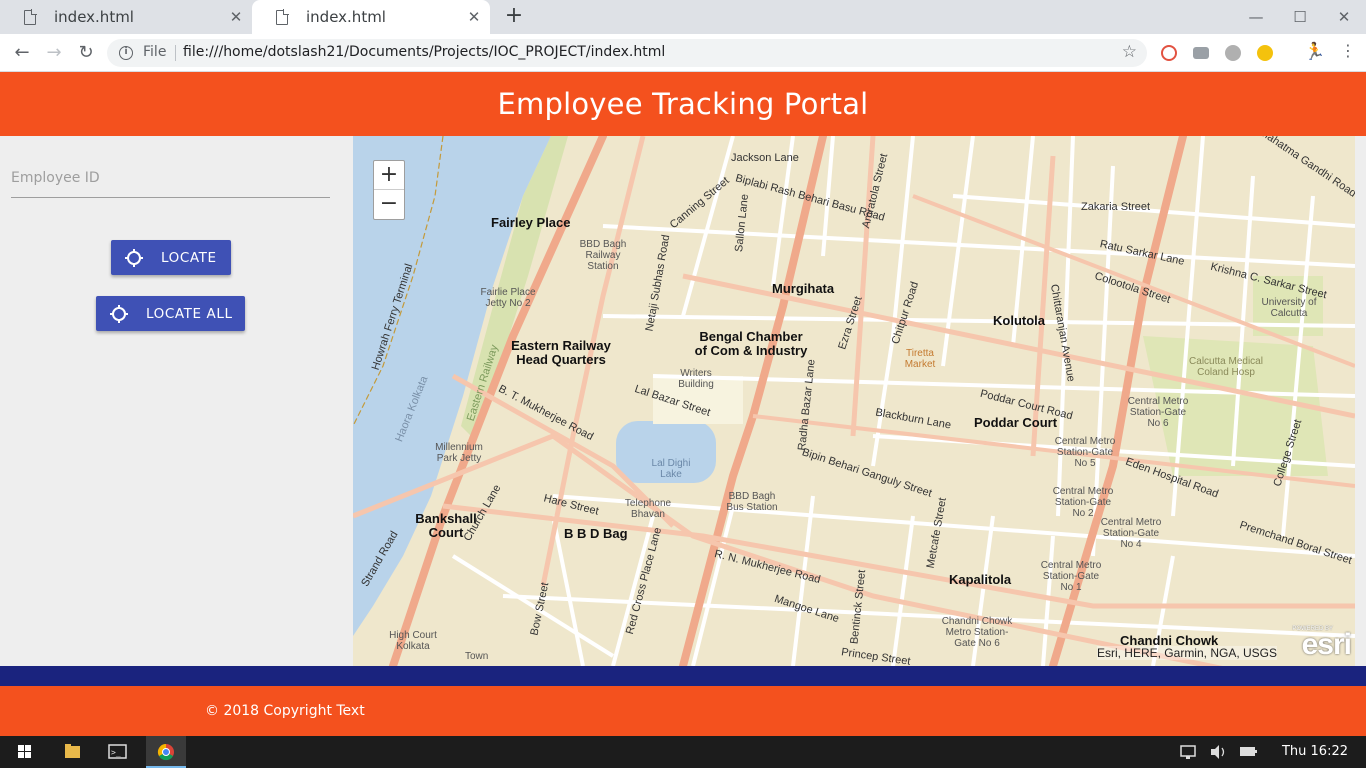 This screenshot has width=1366, height=772. I want to click on windows-start-icon, so click(24, 752).